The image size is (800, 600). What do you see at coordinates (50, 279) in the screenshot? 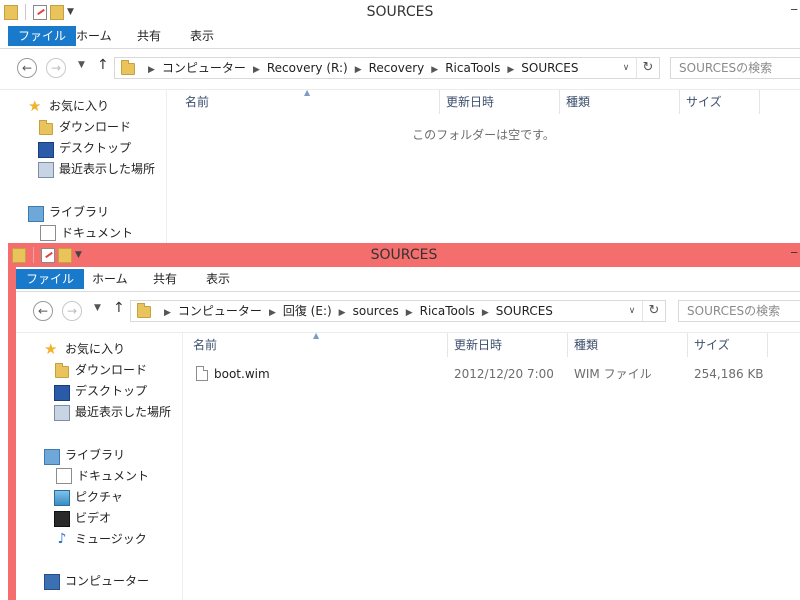
I see `tab-file: ファイル` at bounding box center [50, 279].